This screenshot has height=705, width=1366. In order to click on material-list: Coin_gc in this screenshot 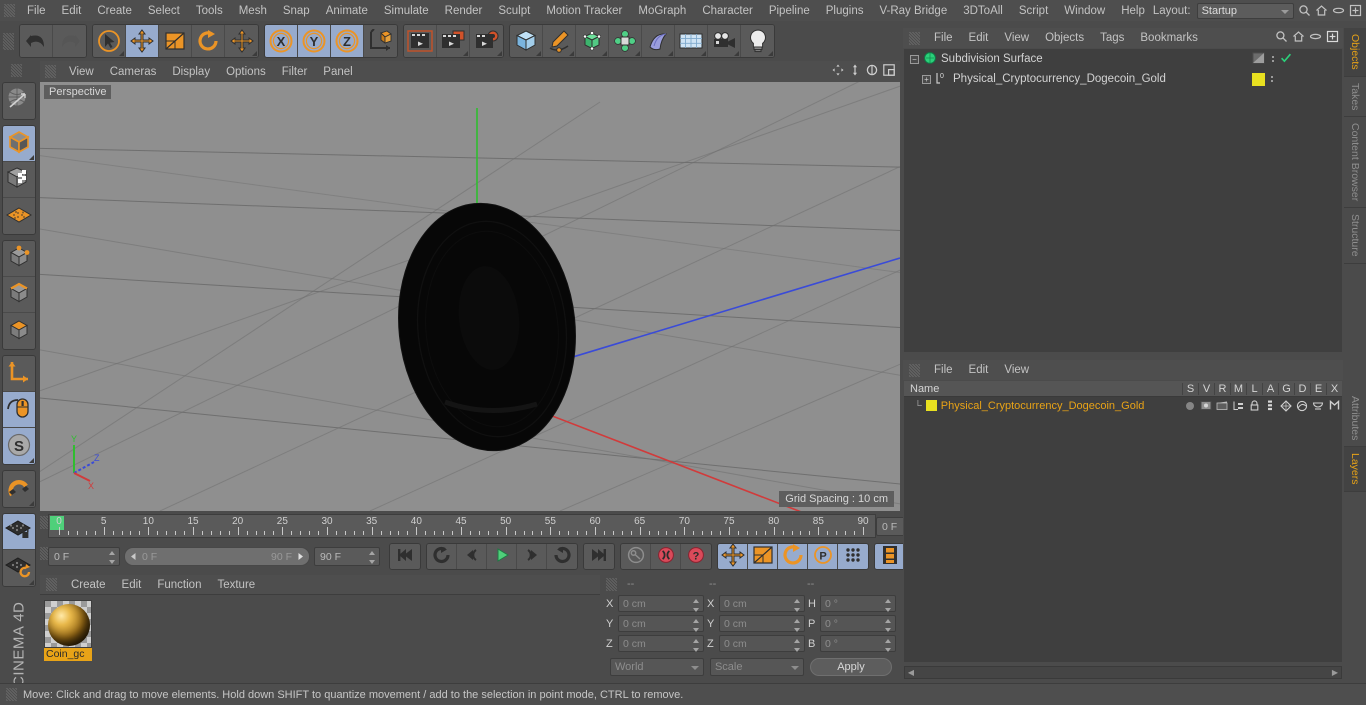, I will do `click(320, 639)`.